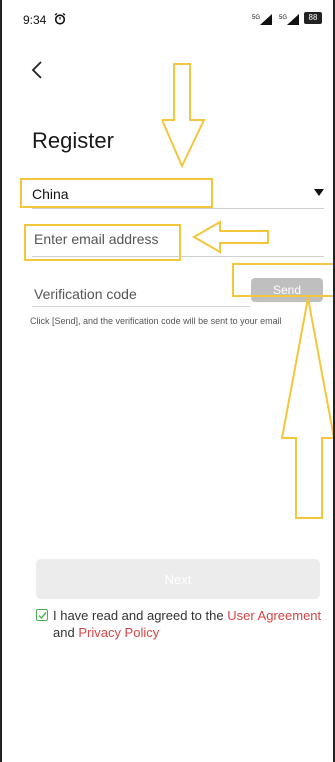 The width and height of the screenshot is (335, 762). What do you see at coordinates (138, 615) in the screenshot?
I see `agreement-prefix: I have read and agreed to the` at bounding box center [138, 615].